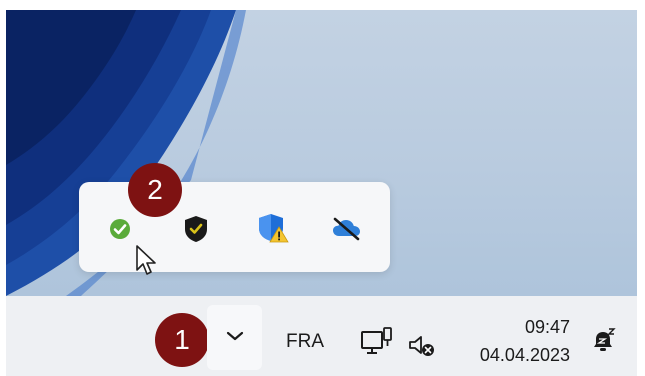 This screenshot has height=376, width=645. Describe the element at coordinates (305, 342) in the screenshot. I see `input-language-indicator: FRA` at that location.